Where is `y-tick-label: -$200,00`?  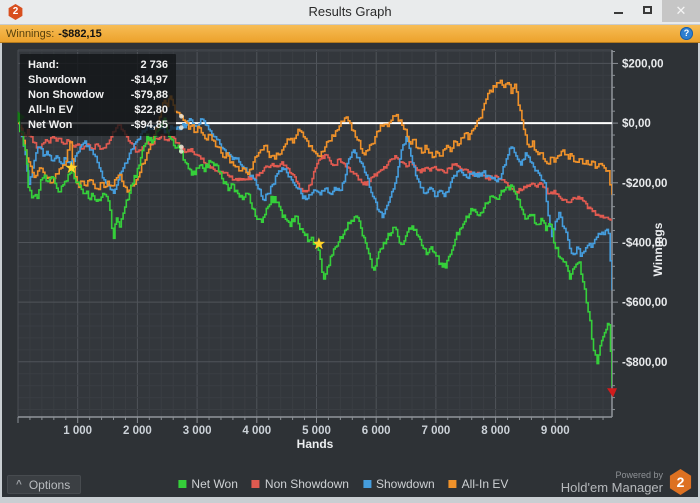 y-tick-label: -$200,00 is located at coordinates (644, 184).